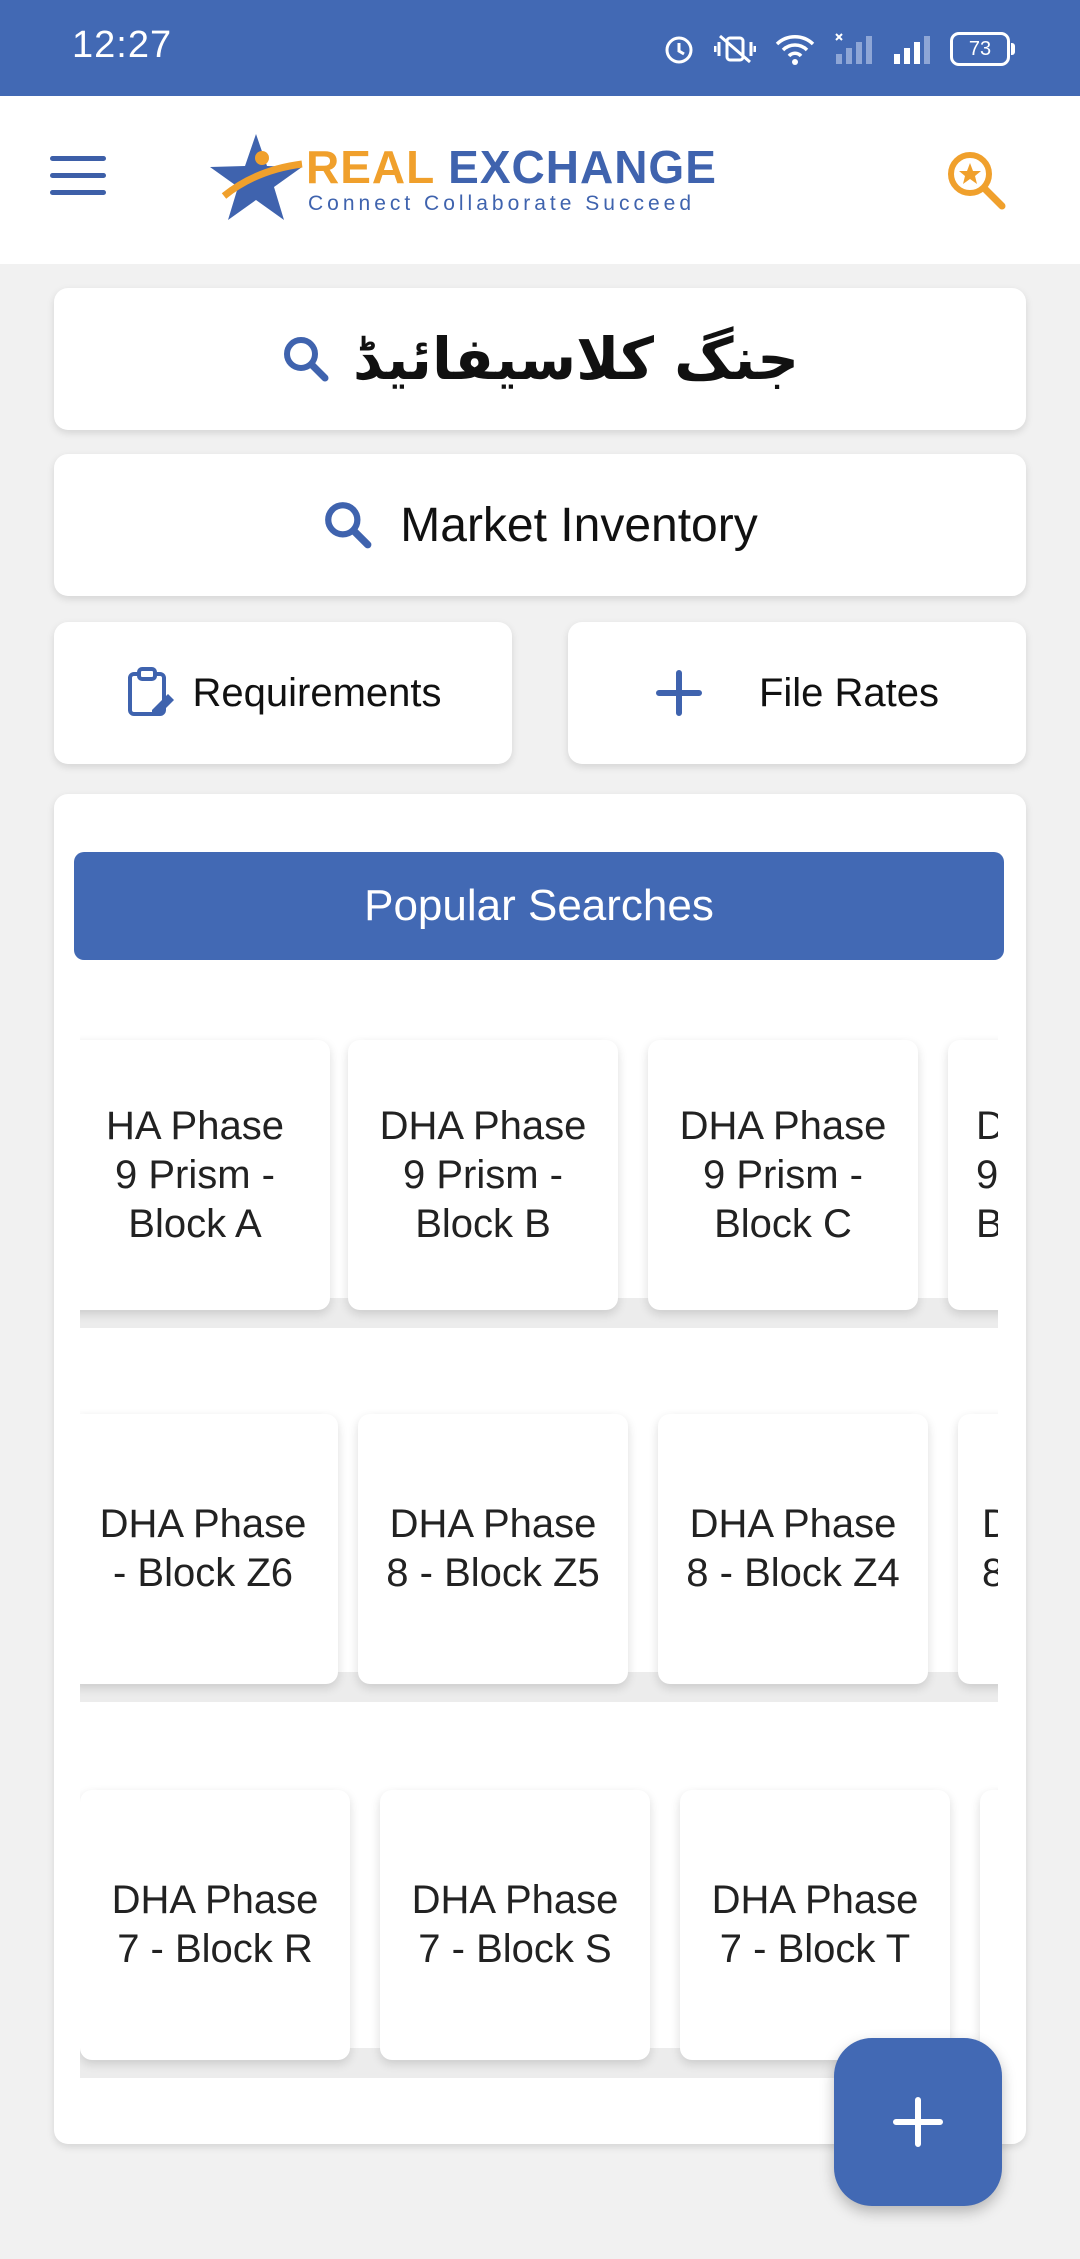  What do you see at coordinates (679, 50) in the screenshot?
I see `alarm-icon` at bounding box center [679, 50].